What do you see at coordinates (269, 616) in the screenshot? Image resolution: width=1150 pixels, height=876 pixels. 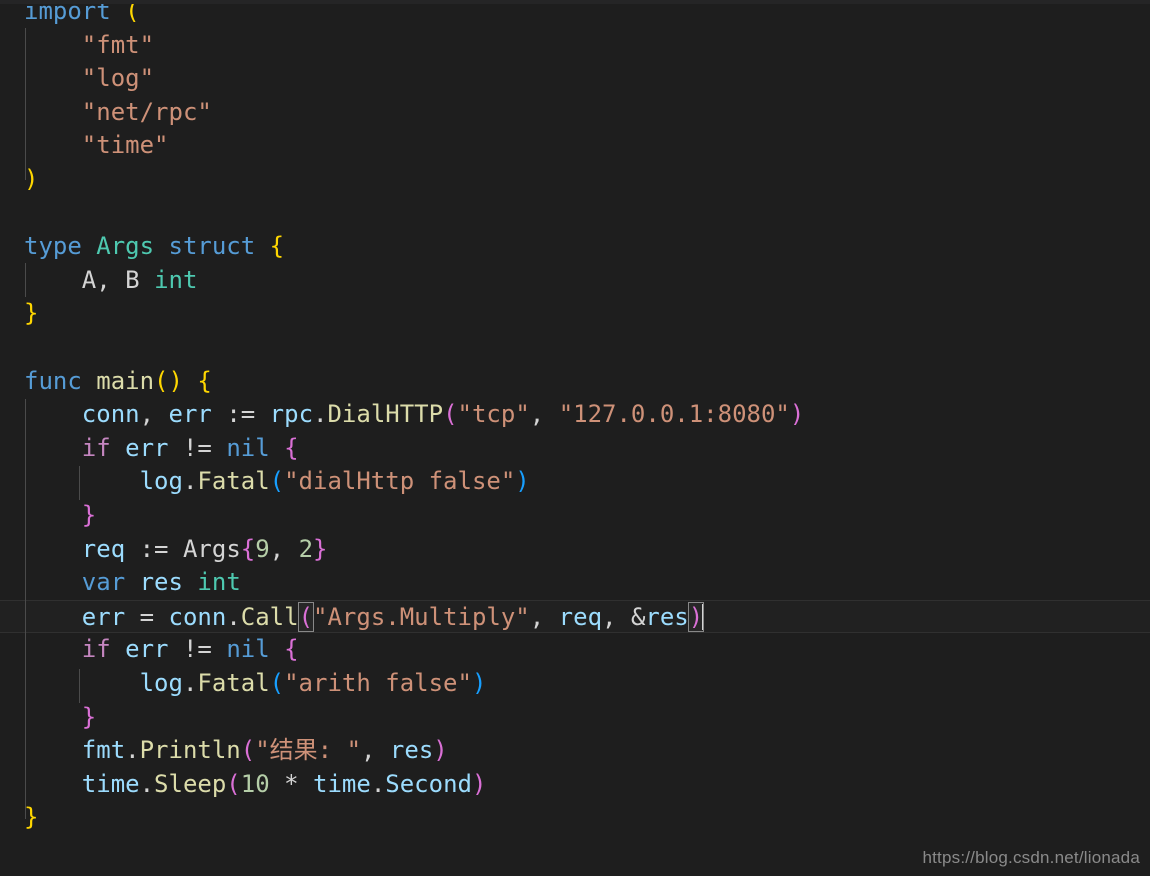 I see `token-function: Call` at bounding box center [269, 616].